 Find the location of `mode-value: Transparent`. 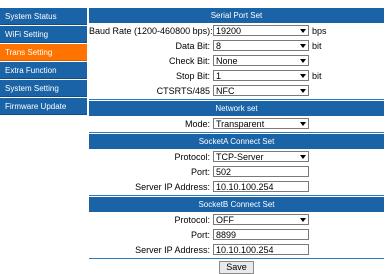

mode-value: Transparent is located at coordinates (240, 124).